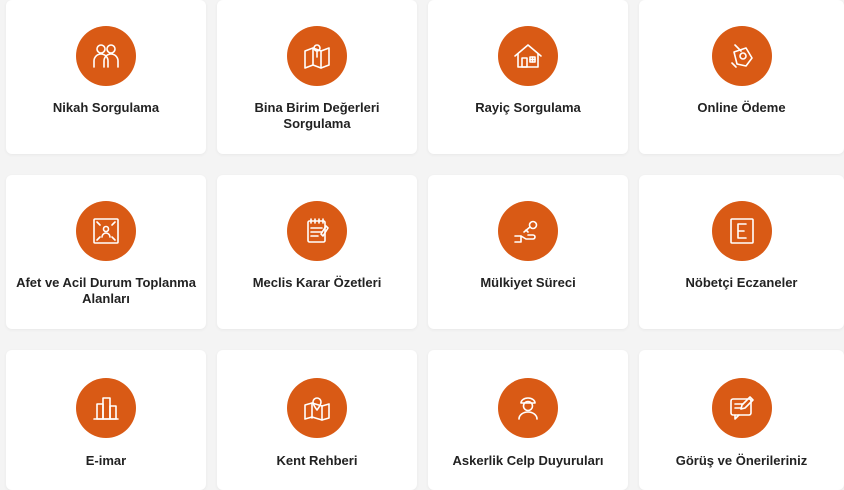 This screenshot has width=844, height=490. Describe the element at coordinates (741, 56) in the screenshot. I see `payment-icon` at that location.